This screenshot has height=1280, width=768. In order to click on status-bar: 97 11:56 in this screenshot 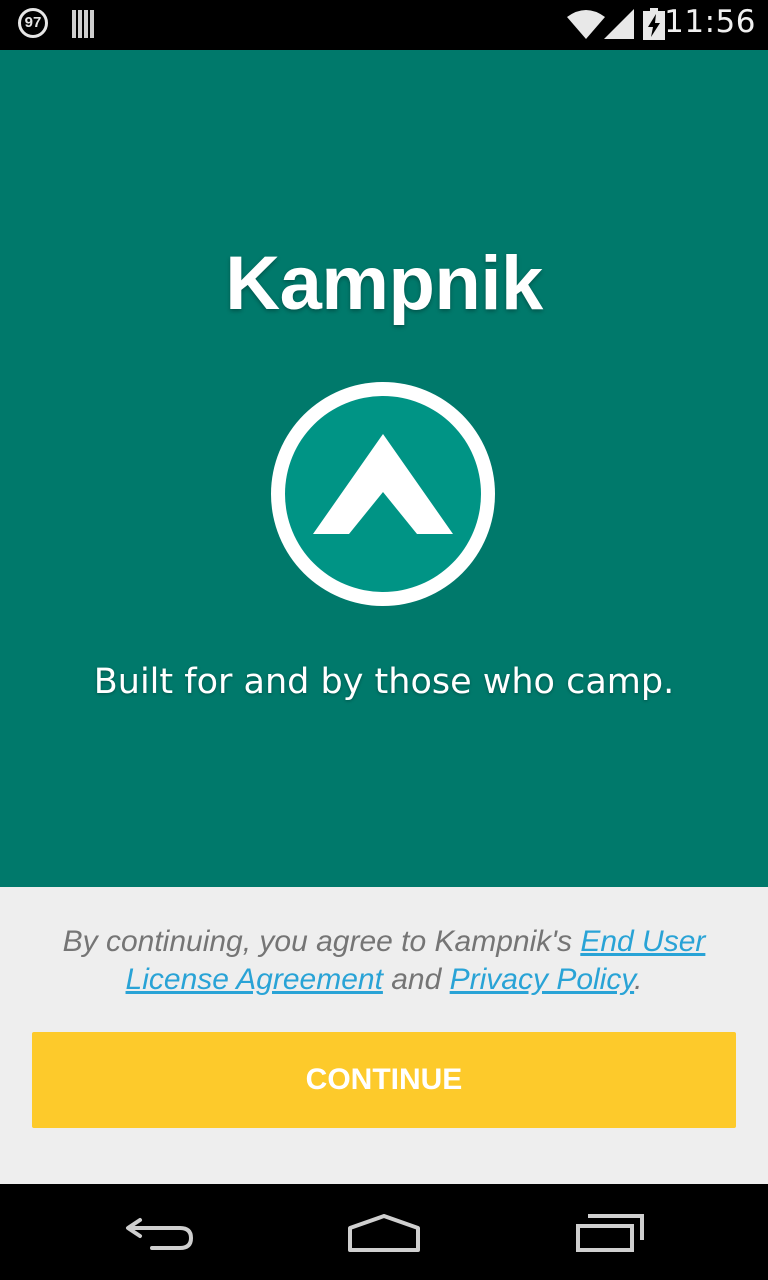, I will do `click(384, 25)`.